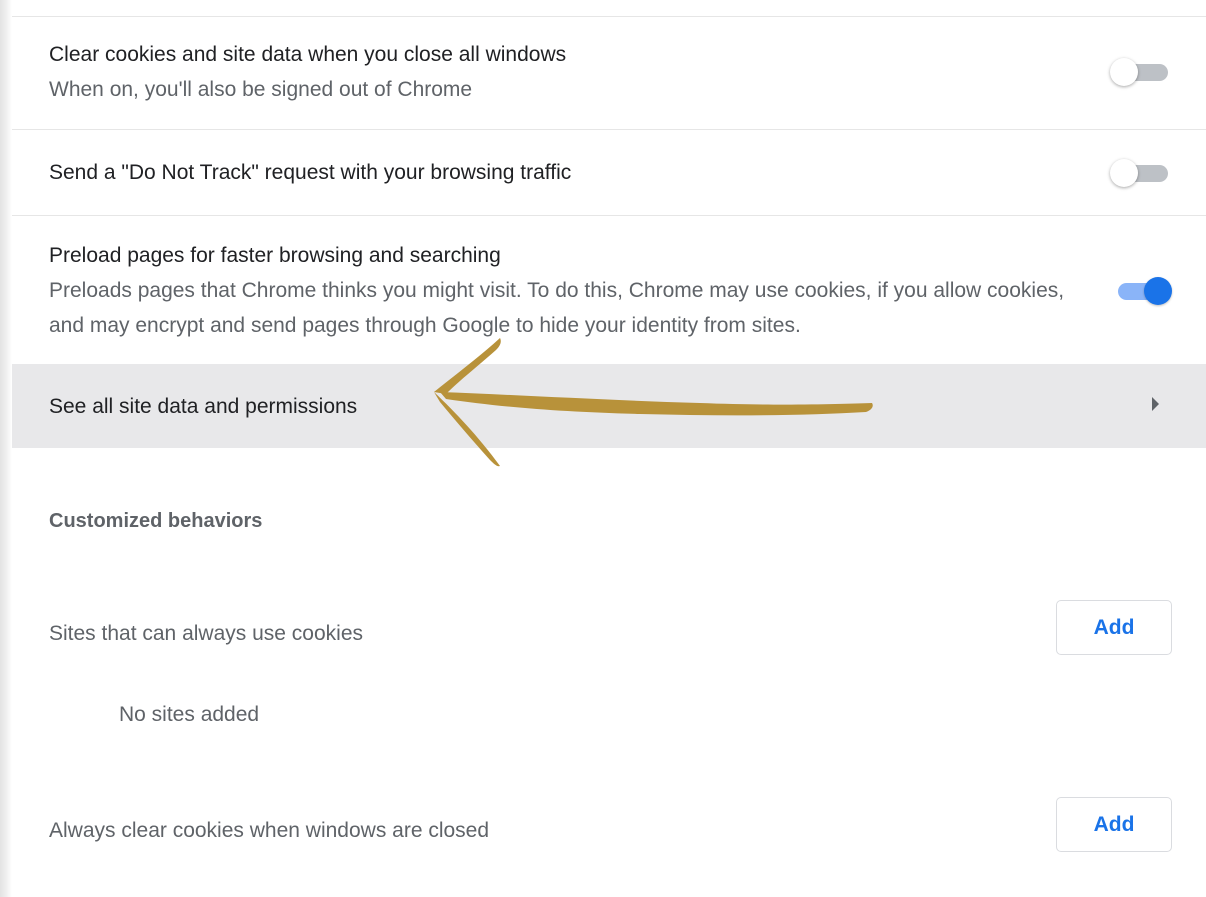 The height and width of the screenshot is (897, 1206). What do you see at coordinates (203, 406) in the screenshot?
I see `see-all-site-data-label: See all site data and permissions` at bounding box center [203, 406].